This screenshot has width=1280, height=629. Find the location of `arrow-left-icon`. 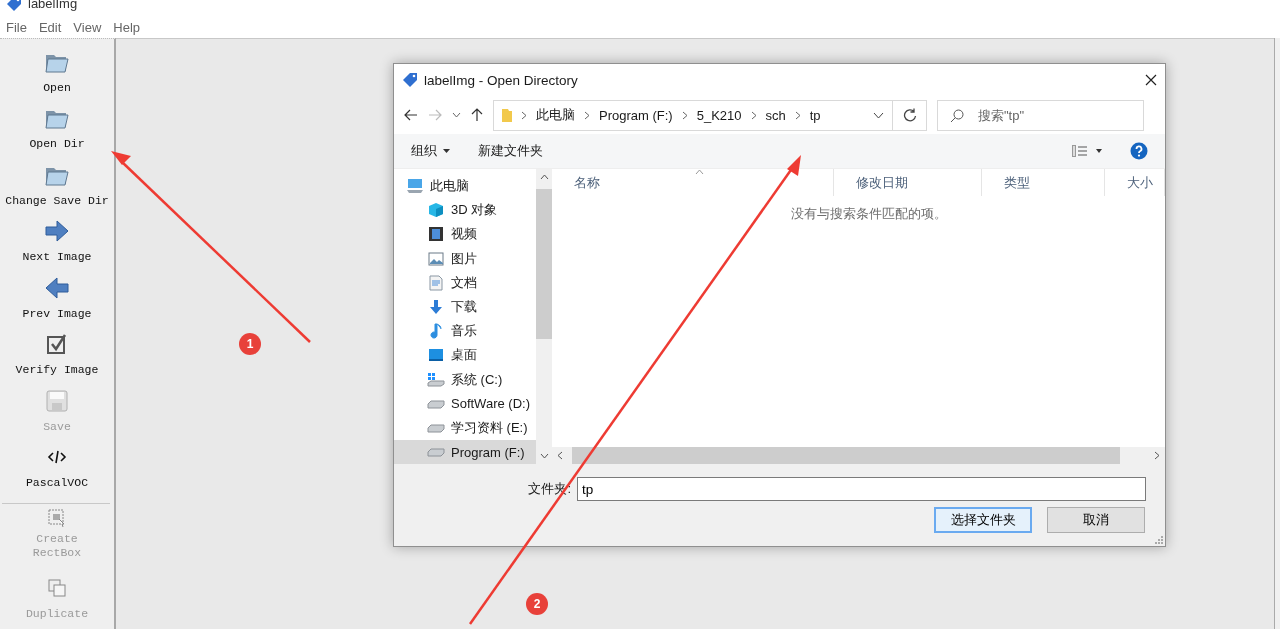

arrow-left-icon is located at coordinates (57, 287).